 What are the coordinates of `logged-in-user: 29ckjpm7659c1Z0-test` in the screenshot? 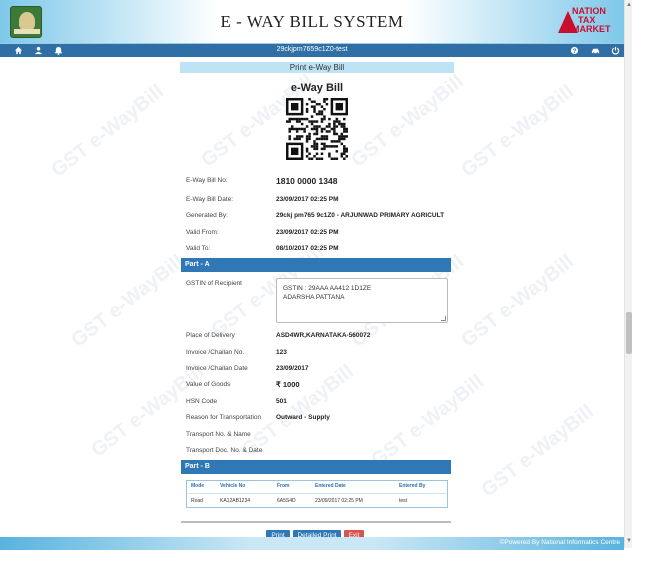 It's located at (312, 49).